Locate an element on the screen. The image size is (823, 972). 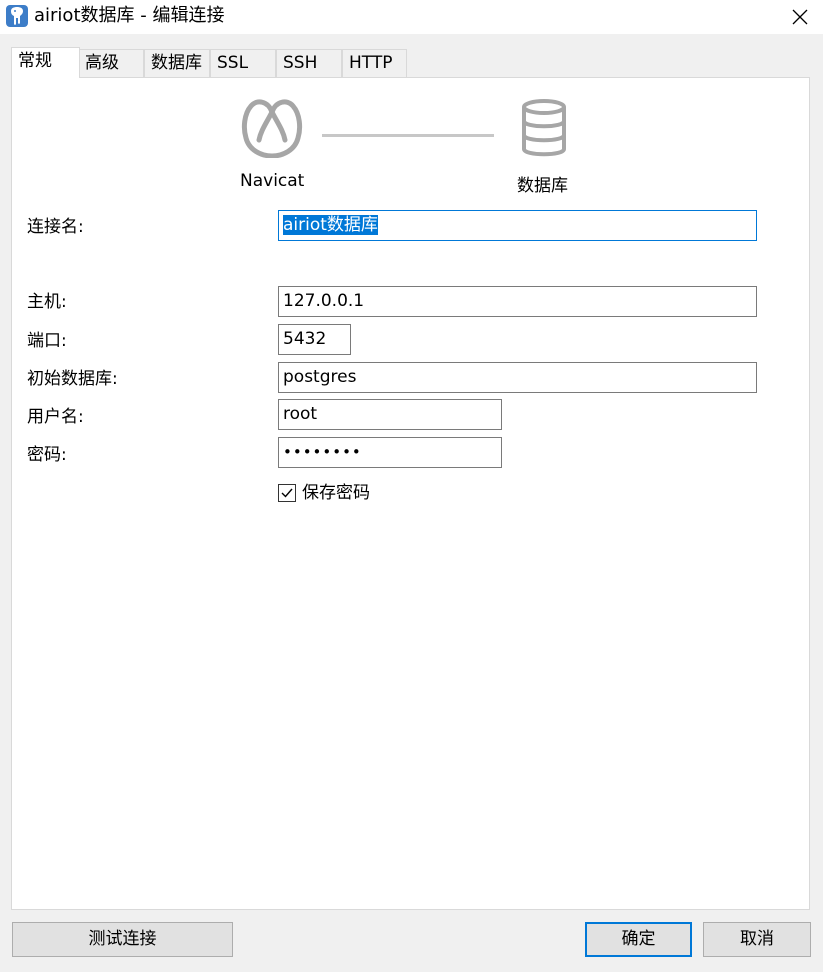
checkmark-icon is located at coordinates (287, 493).